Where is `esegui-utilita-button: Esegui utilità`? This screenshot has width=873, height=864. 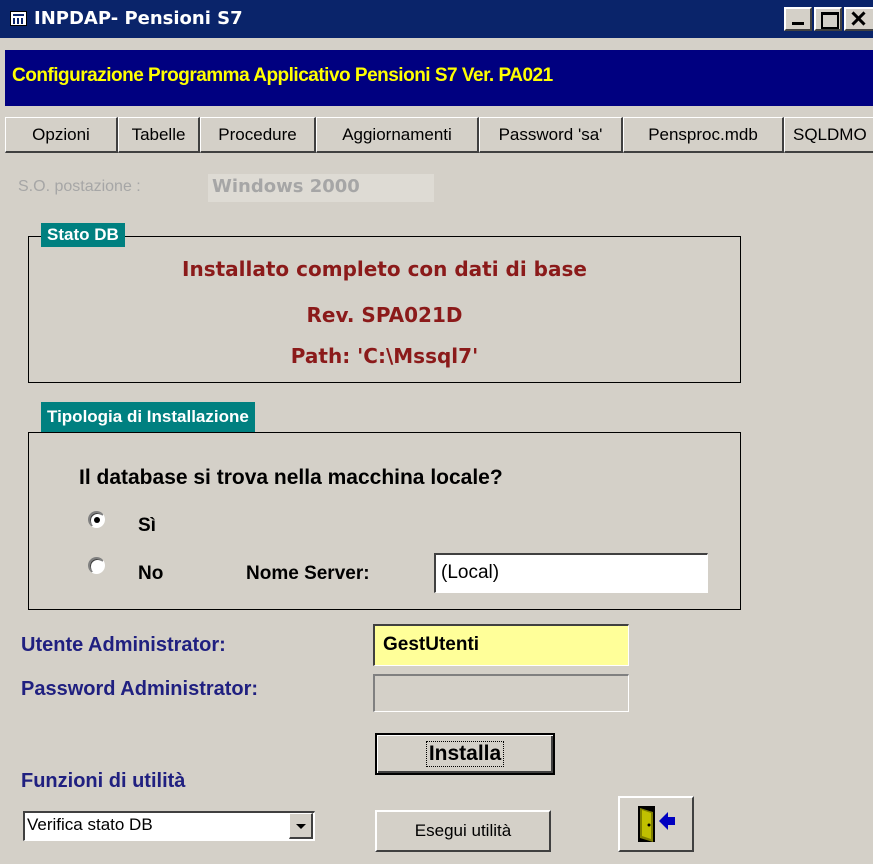 esegui-utilita-button: Esegui utilità is located at coordinates (463, 831).